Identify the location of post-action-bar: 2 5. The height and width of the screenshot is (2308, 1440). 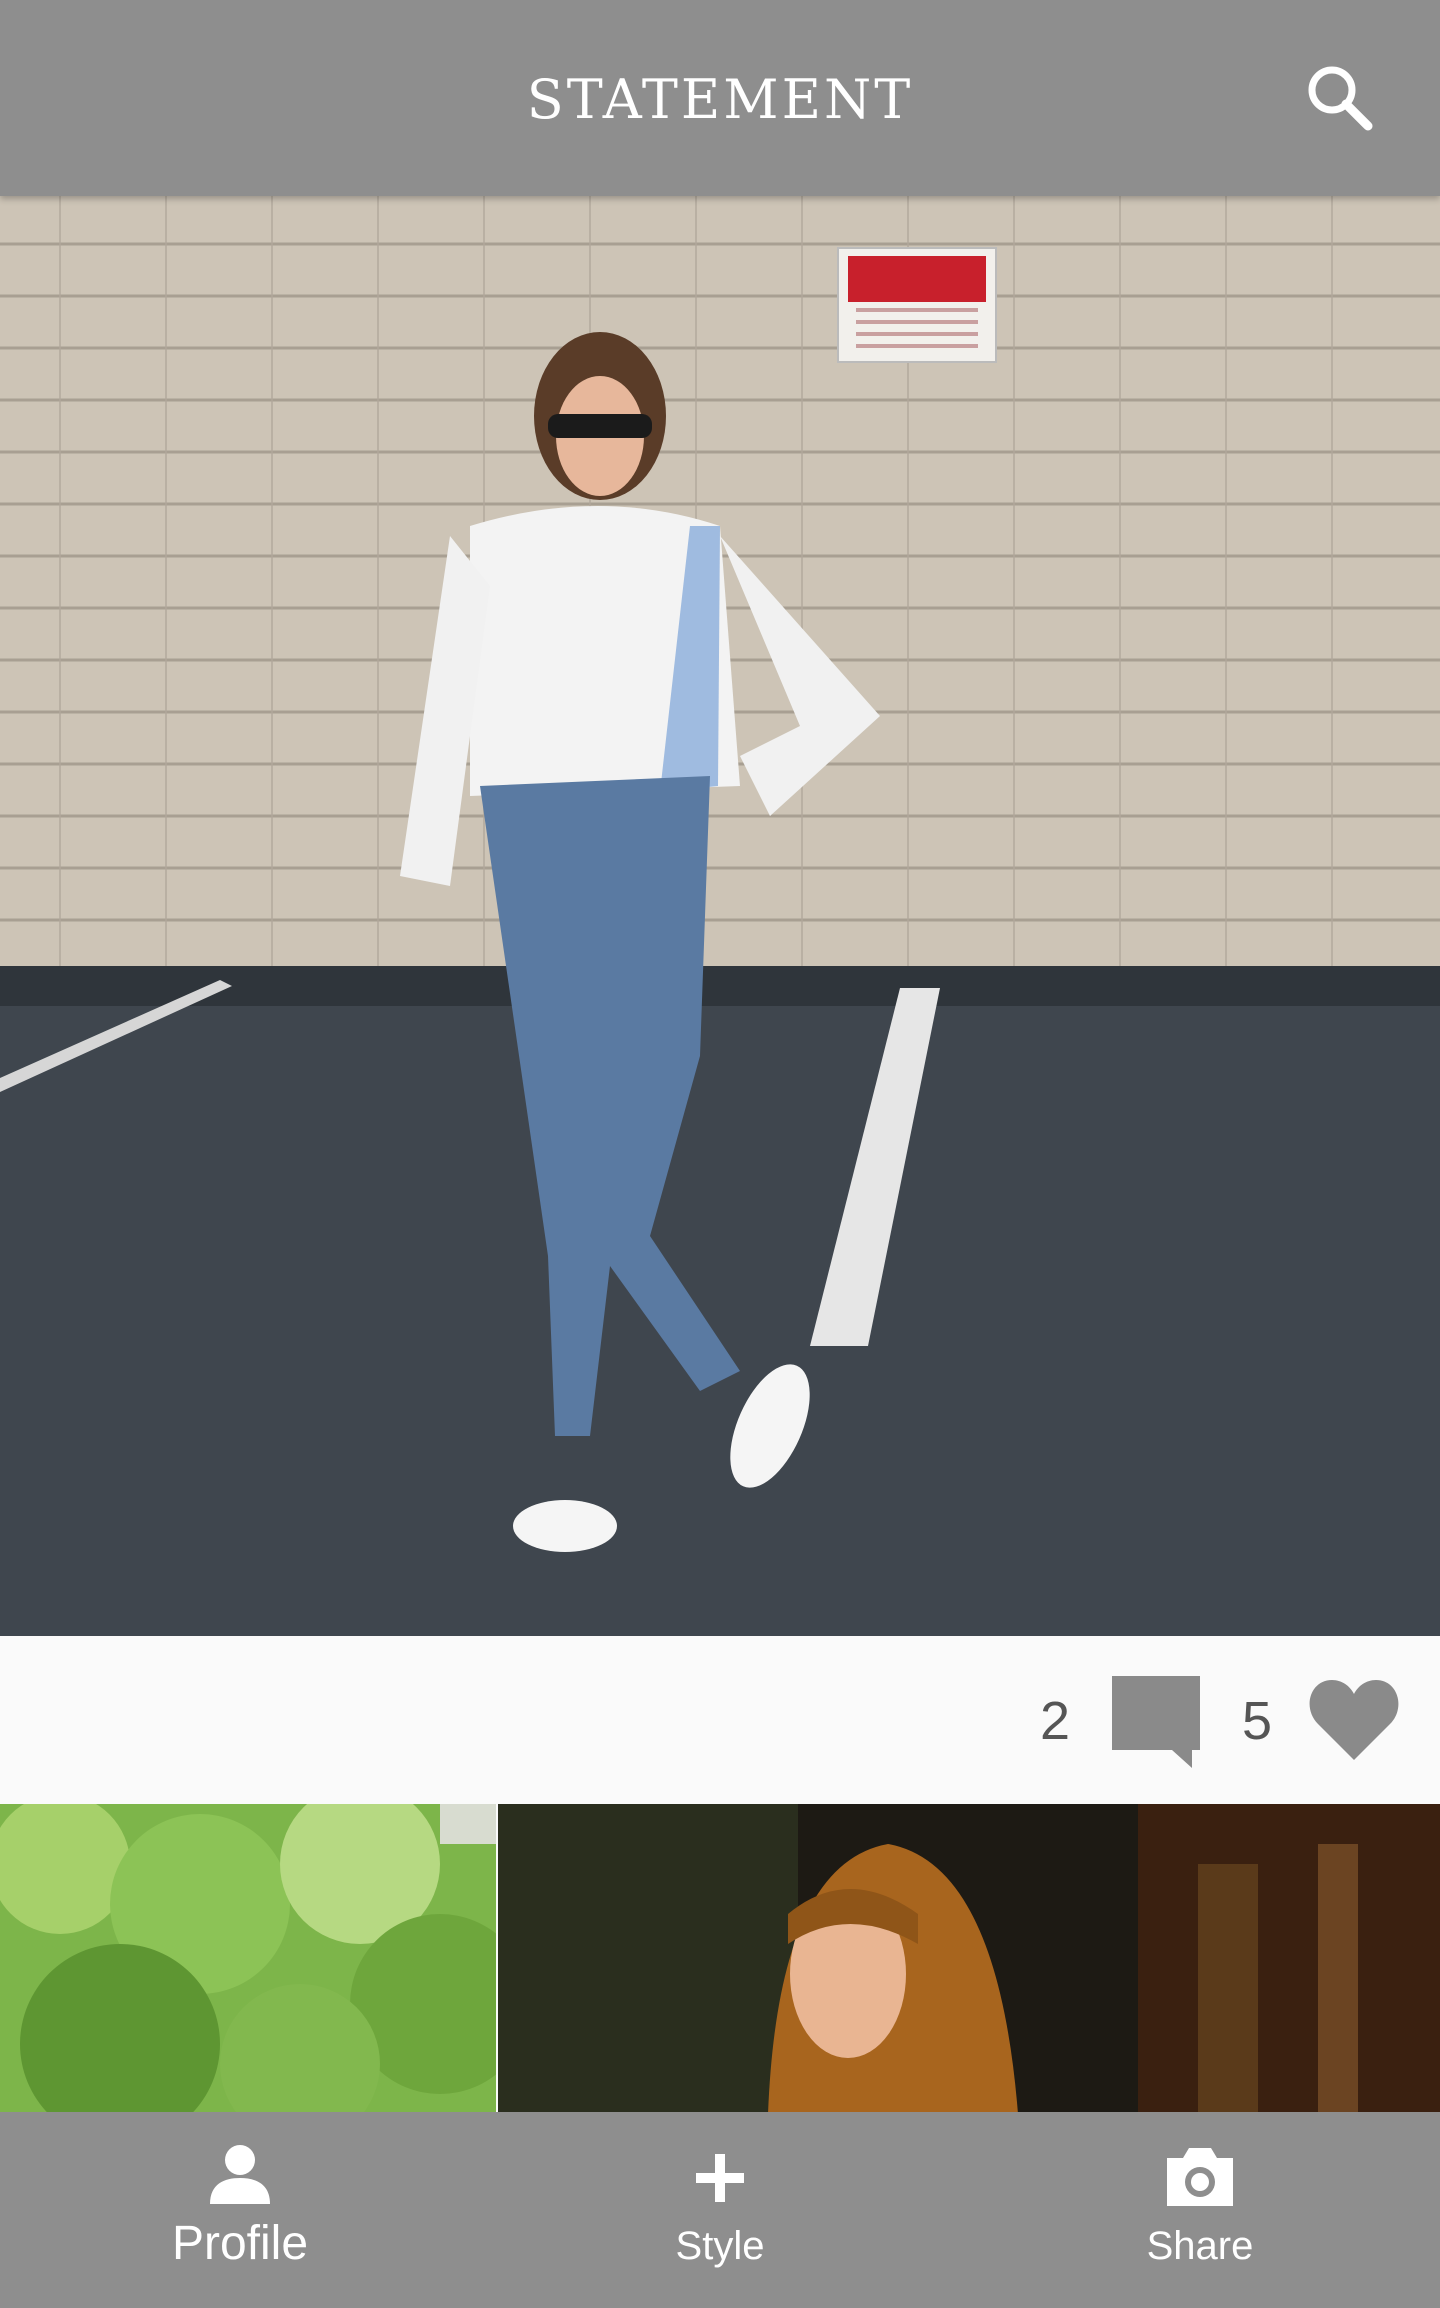
(720, 1720).